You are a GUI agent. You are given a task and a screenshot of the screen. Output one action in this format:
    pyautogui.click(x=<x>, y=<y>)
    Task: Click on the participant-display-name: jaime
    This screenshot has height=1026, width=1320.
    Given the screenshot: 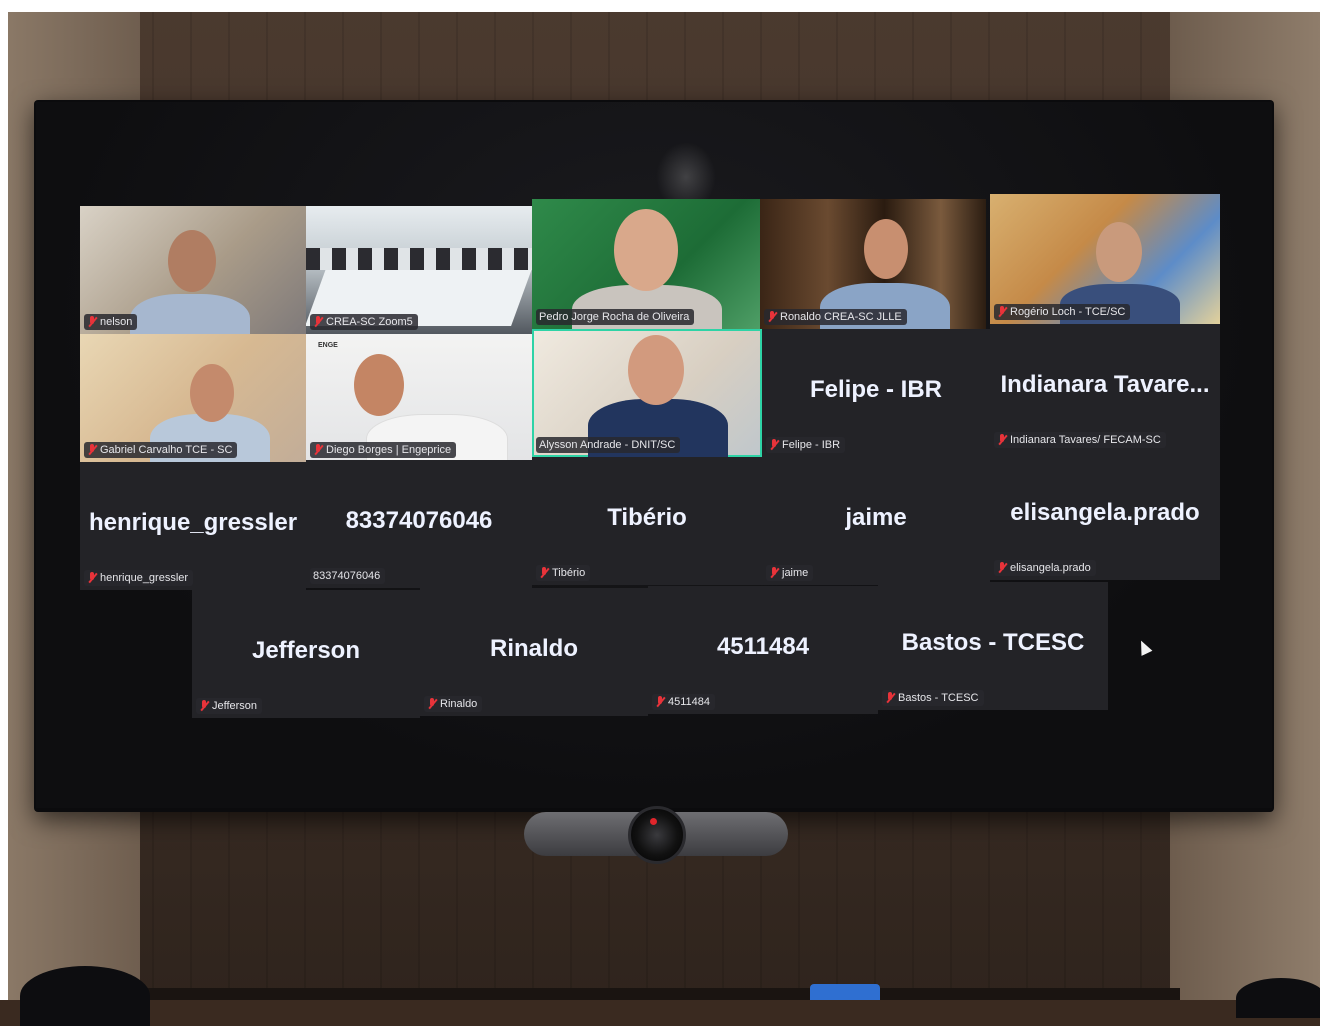 What is the action you would take?
    pyautogui.click(x=876, y=518)
    